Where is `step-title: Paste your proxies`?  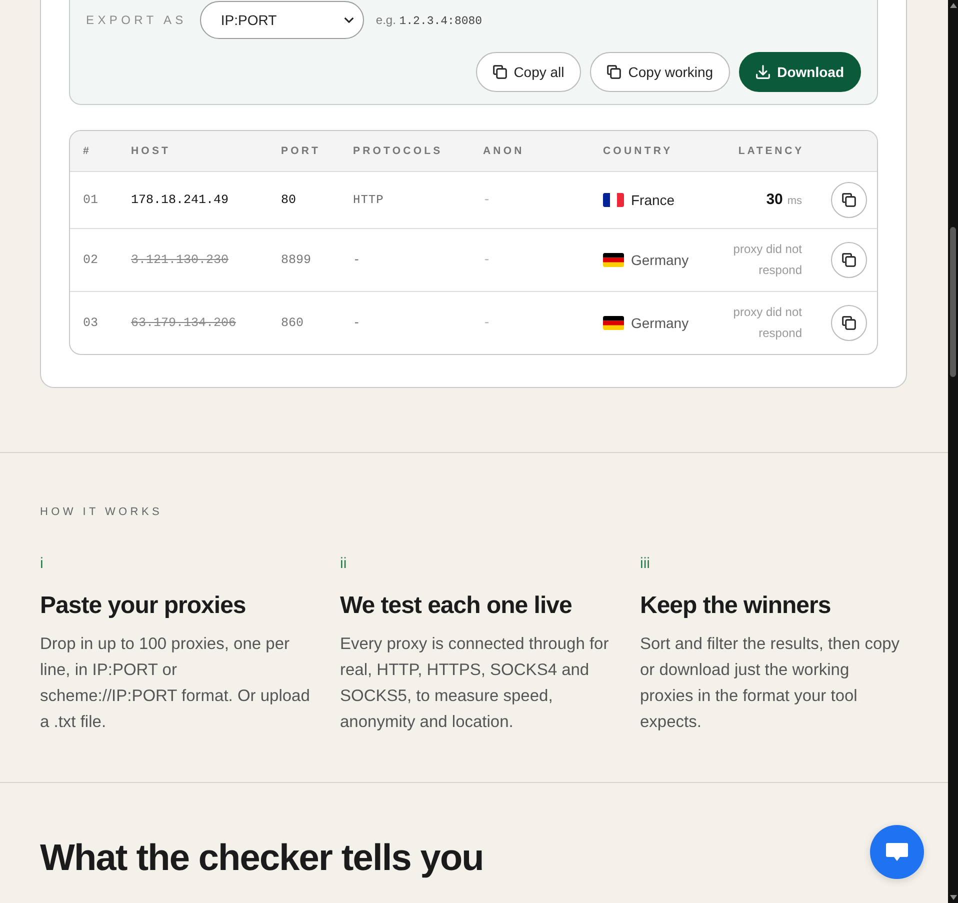 step-title: Paste your proxies is located at coordinates (143, 606).